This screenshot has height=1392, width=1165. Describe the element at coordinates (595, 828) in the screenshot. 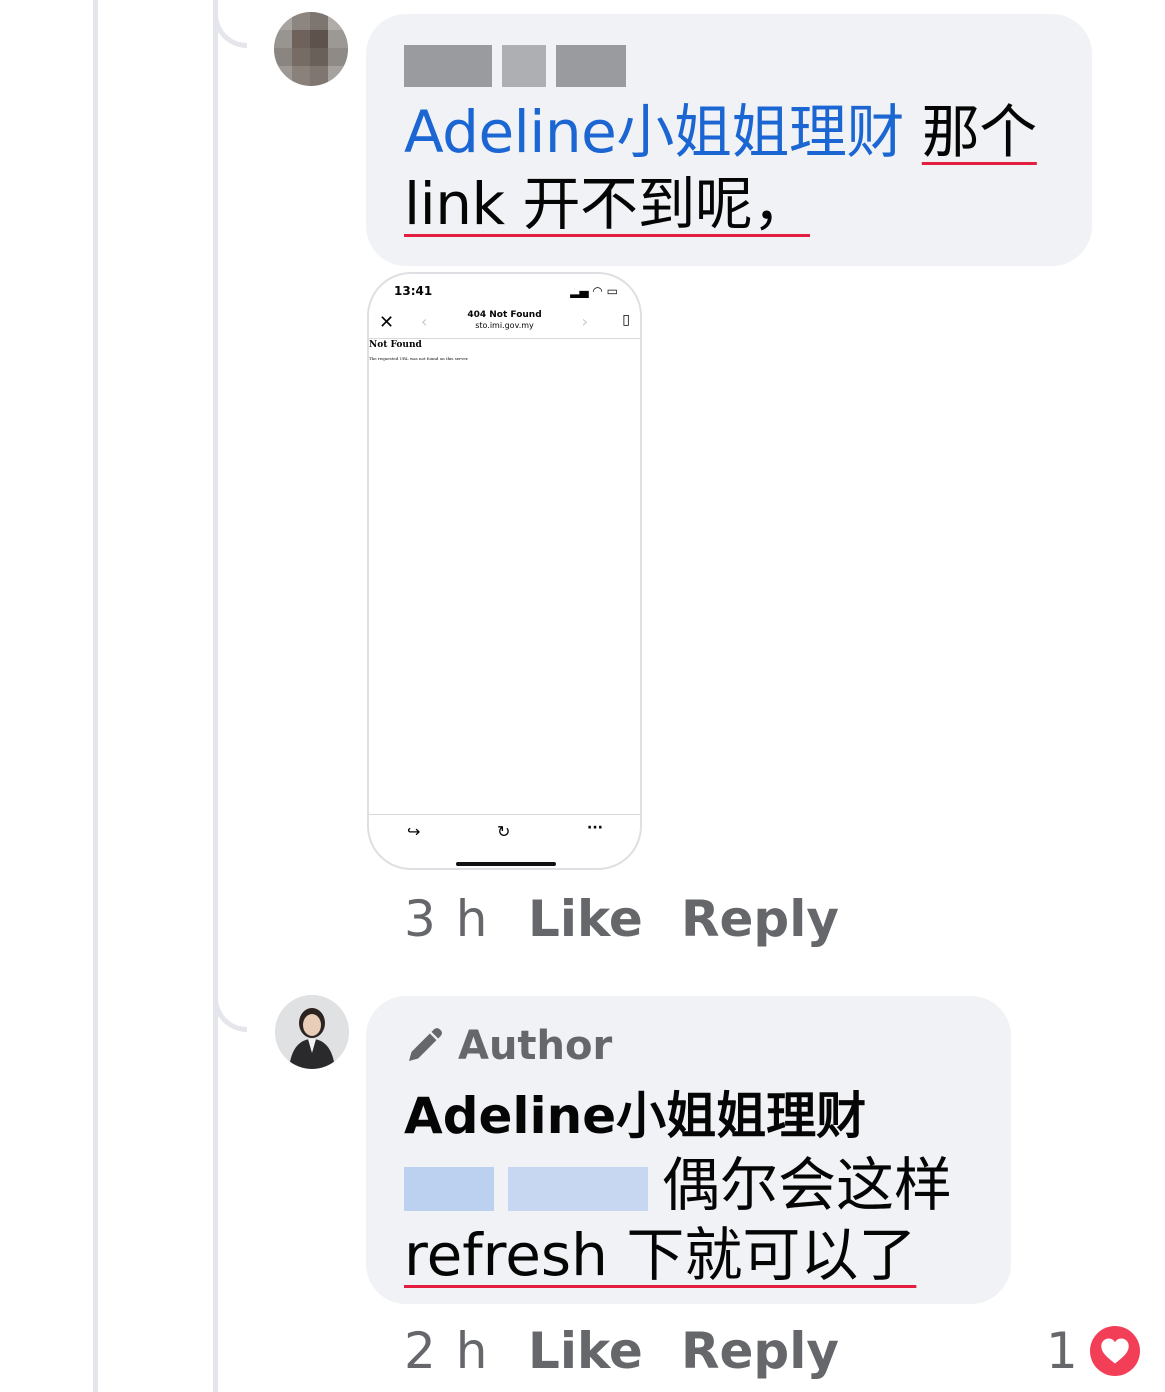

I see `more-icon: ···` at that location.